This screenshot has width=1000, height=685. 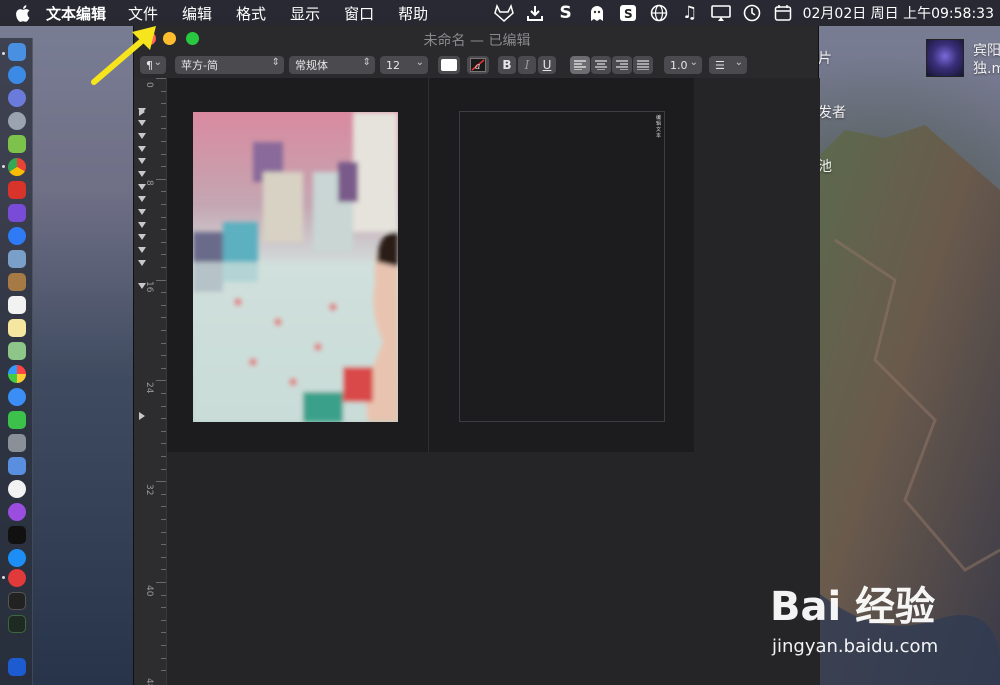 I want to click on archive-icon, so click(x=17, y=282).